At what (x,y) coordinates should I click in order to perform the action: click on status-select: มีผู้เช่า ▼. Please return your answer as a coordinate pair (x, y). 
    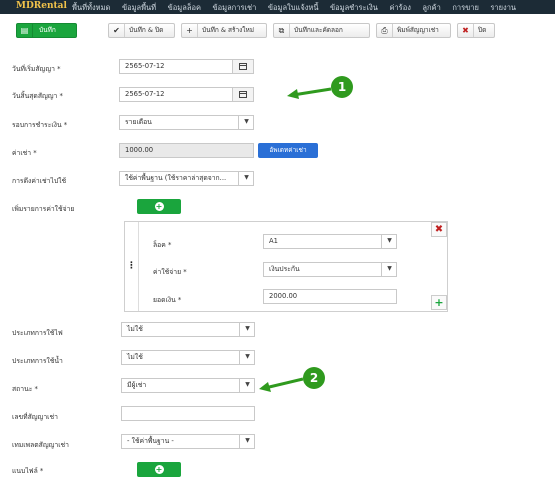
    Looking at the image, I should click on (188, 385).